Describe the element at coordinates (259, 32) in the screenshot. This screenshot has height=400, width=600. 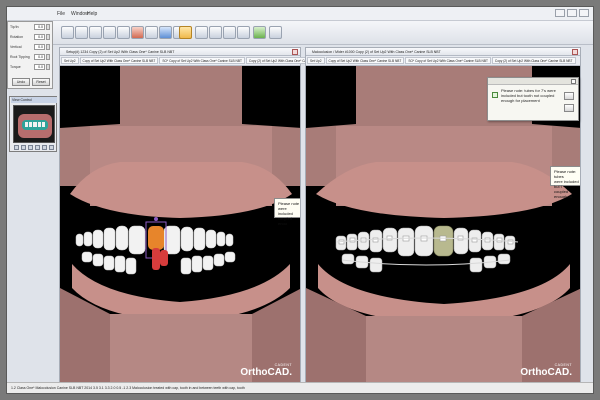
I see `person-icon` at that location.